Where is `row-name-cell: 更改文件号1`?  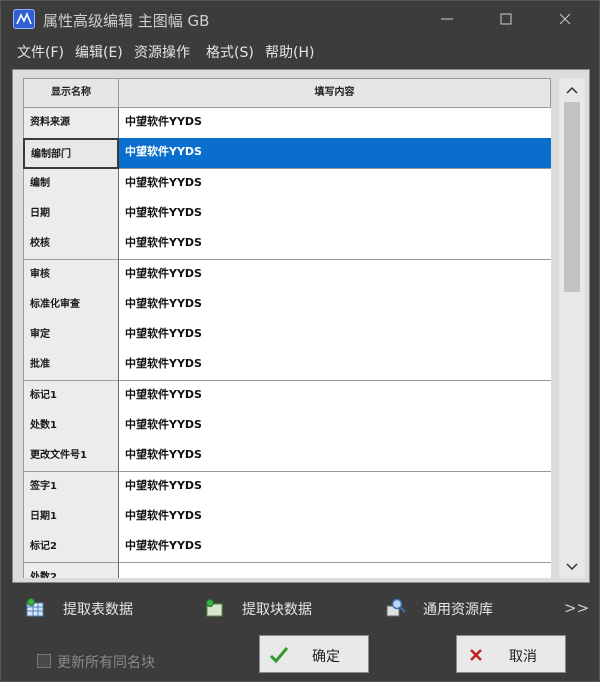
row-name-cell: 更改文件号1 is located at coordinates (71, 457).